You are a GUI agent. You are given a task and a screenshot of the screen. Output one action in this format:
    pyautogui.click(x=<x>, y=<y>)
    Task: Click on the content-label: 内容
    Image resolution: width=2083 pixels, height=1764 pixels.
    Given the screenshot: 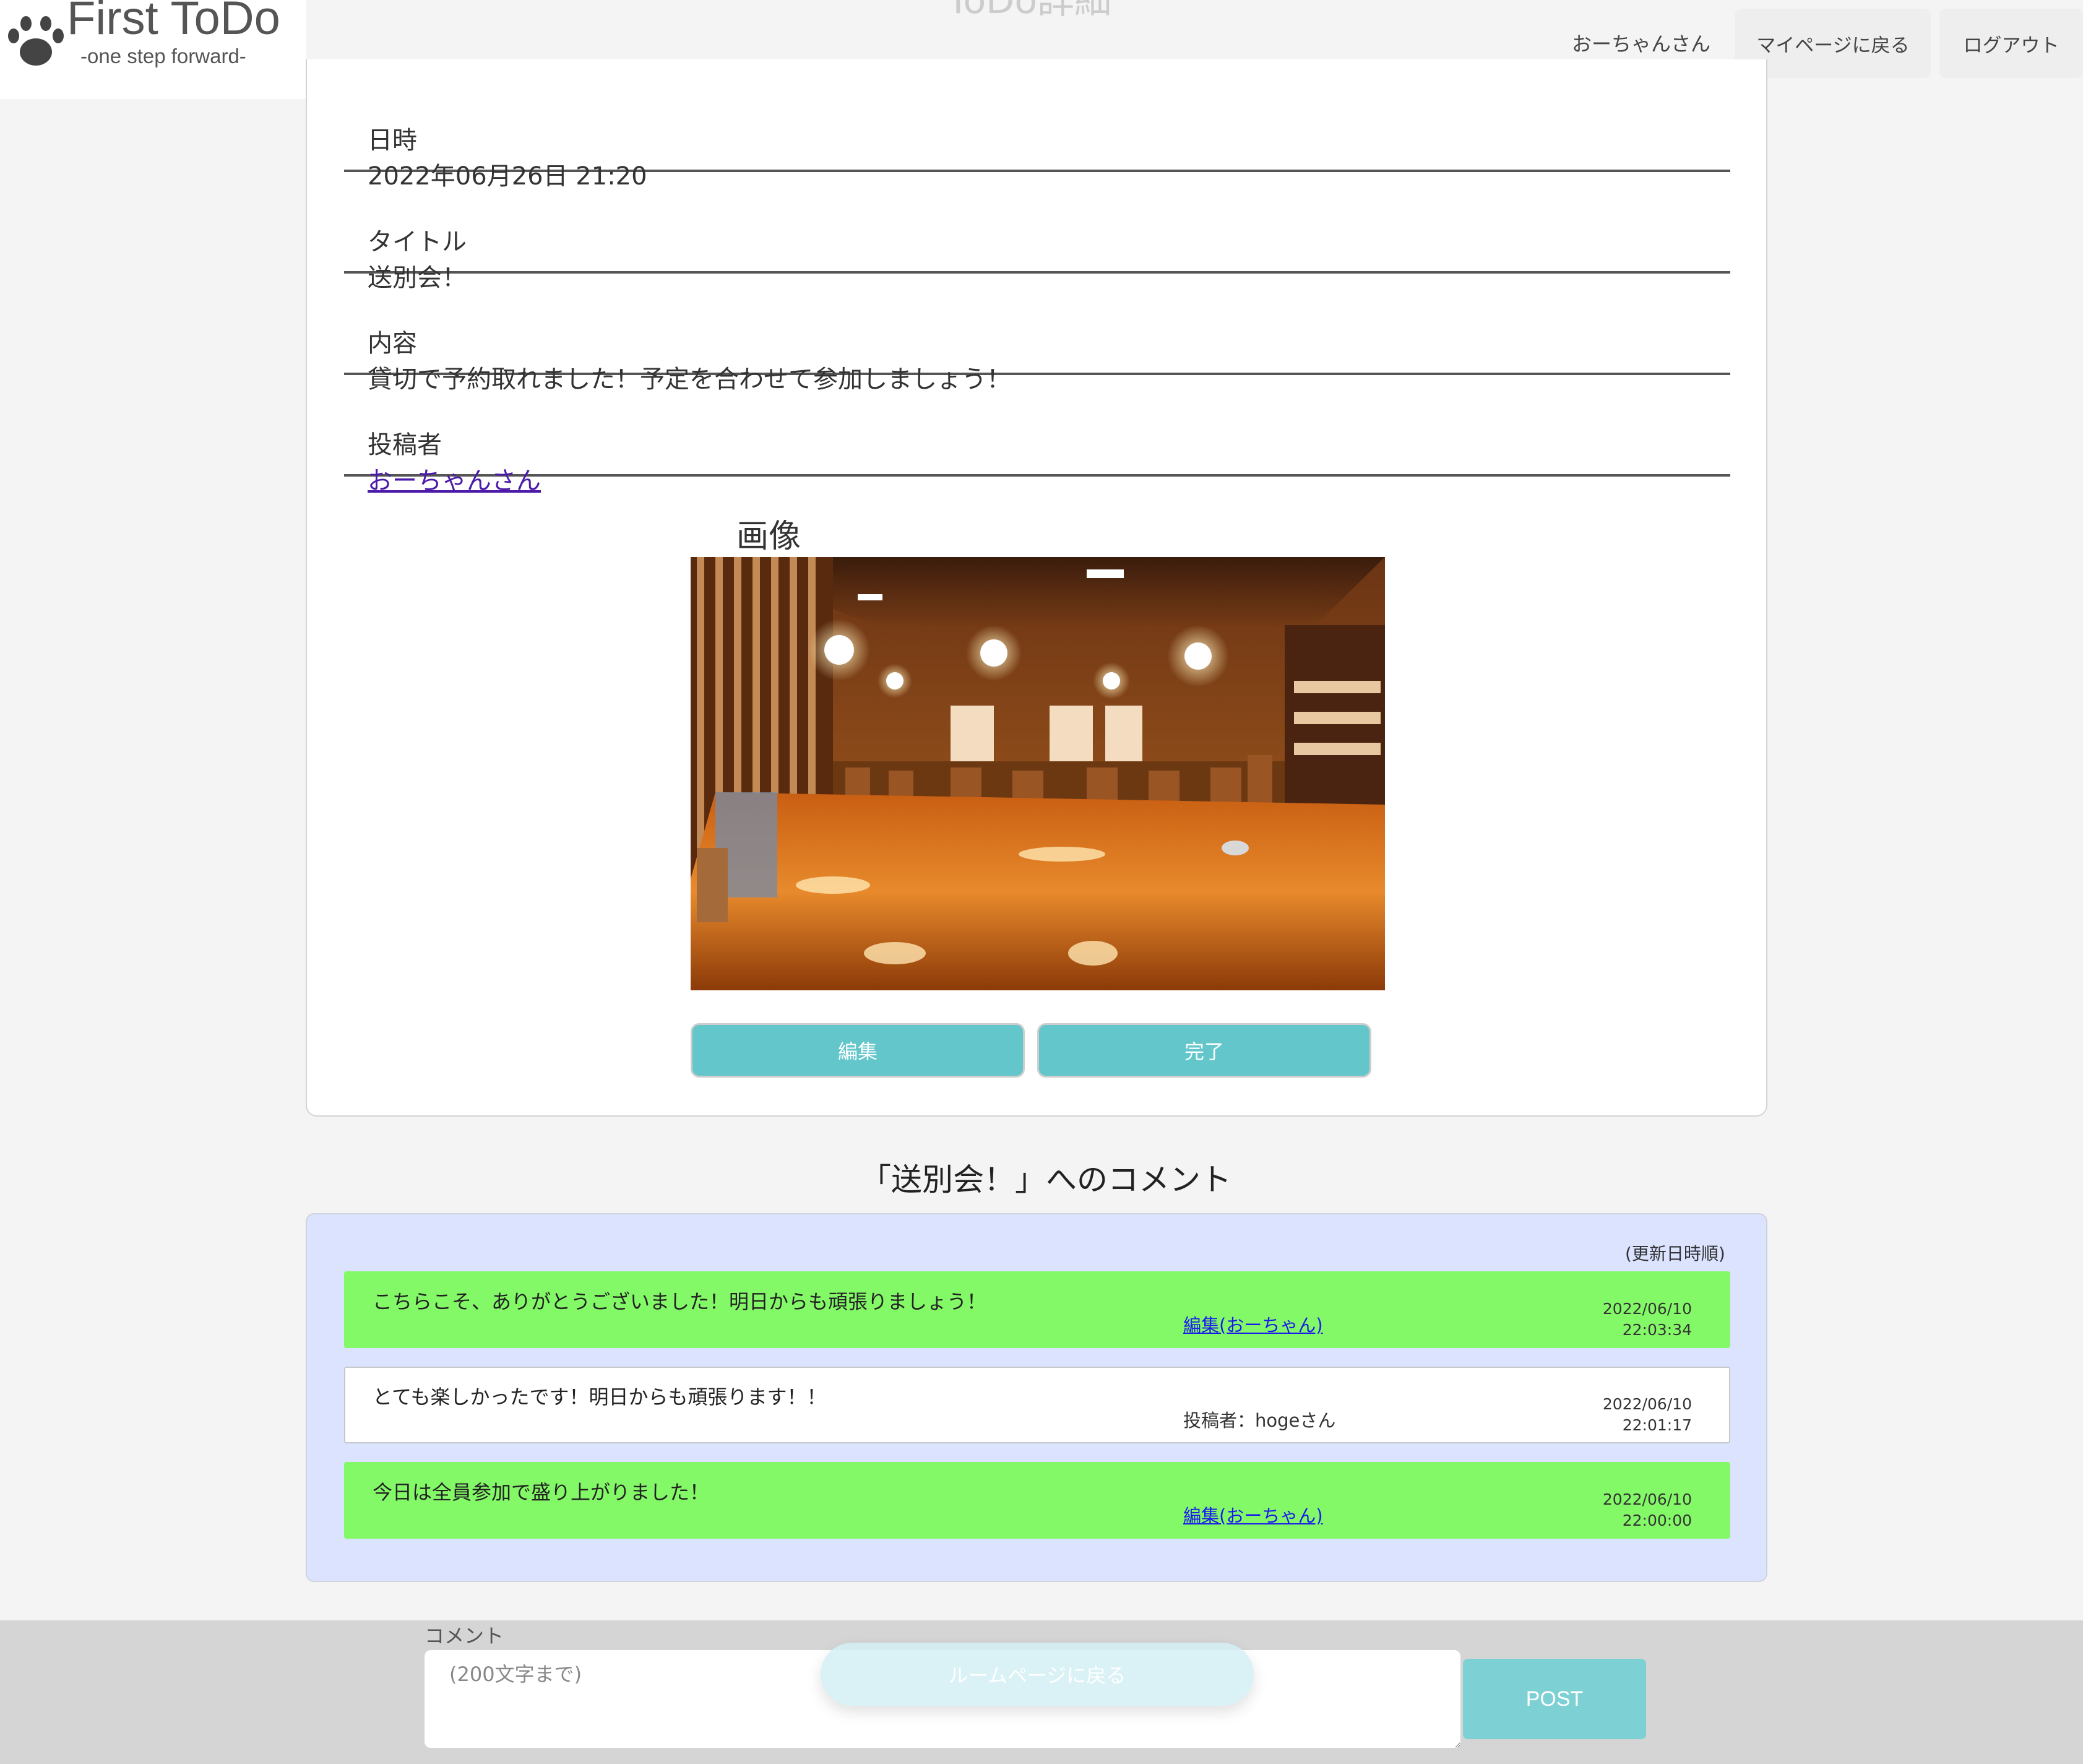 What is the action you would take?
    pyautogui.click(x=392, y=343)
    